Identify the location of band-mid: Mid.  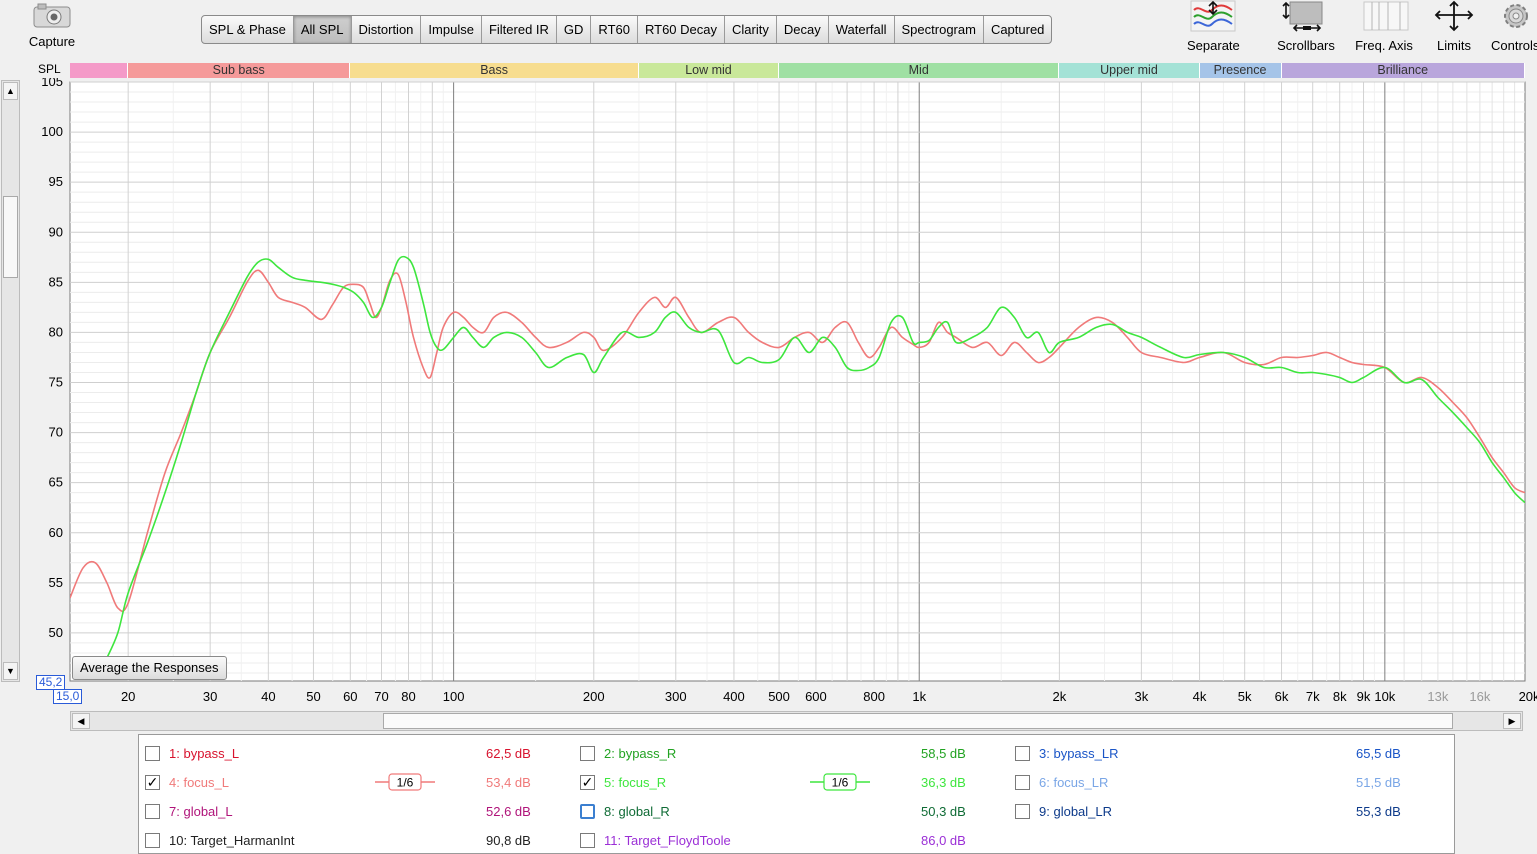
(919, 70).